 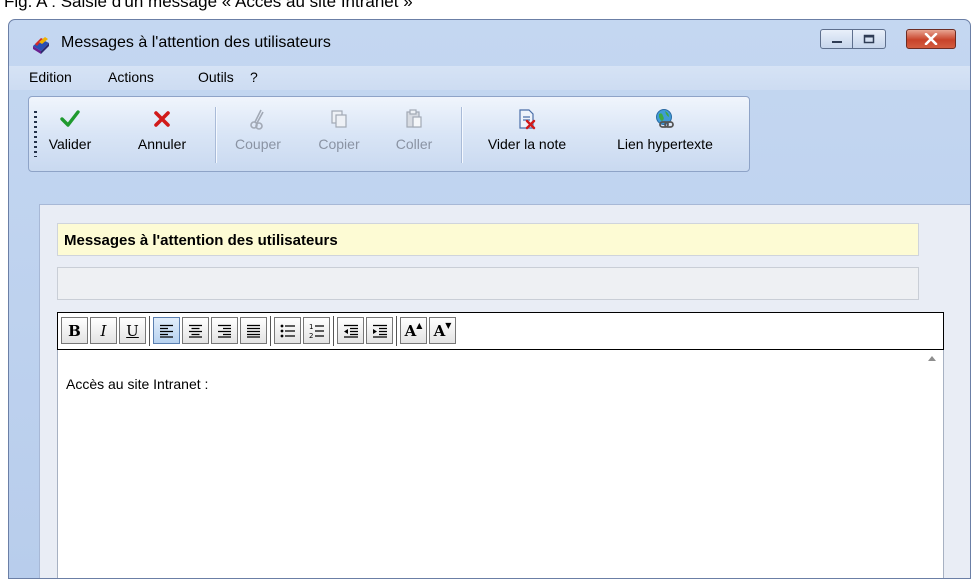 What do you see at coordinates (196, 42) in the screenshot?
I see `window-title: Messages à l'attention des utilisateurs` at bounding box center [196, 42].